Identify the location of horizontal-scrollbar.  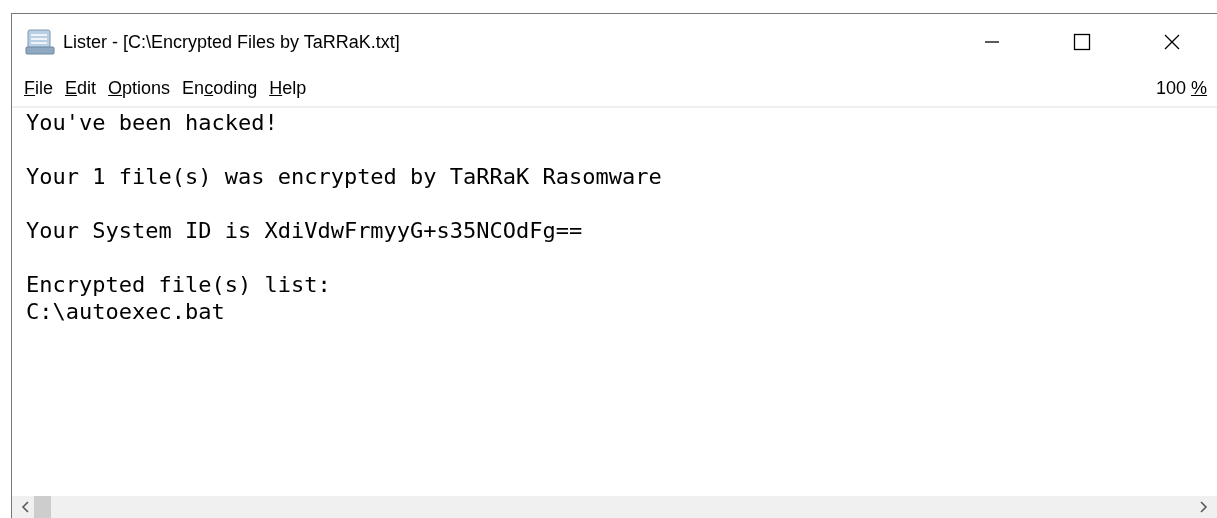
(614, 507).